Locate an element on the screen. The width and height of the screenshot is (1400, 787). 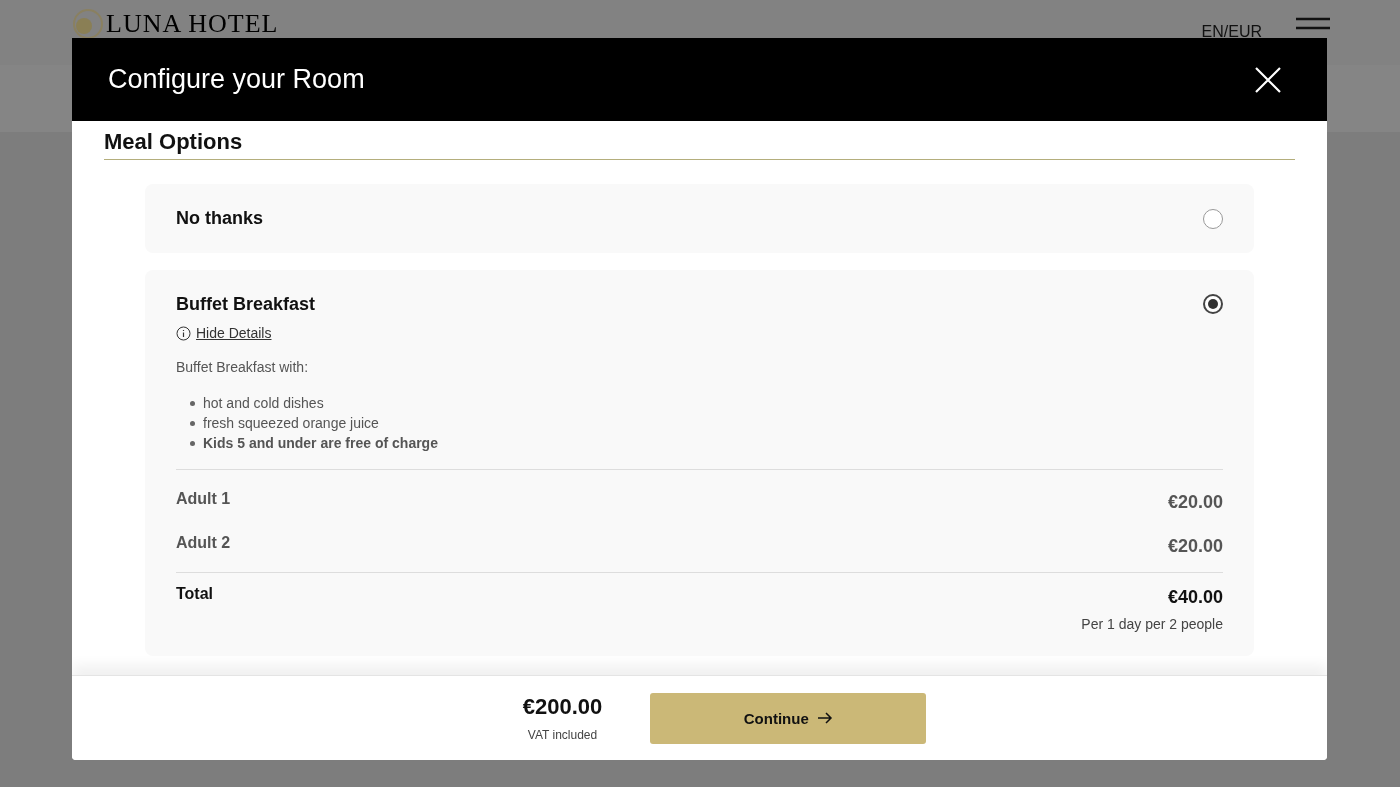
dialog-title: Configure your Room is located at coordinates (236, 79).